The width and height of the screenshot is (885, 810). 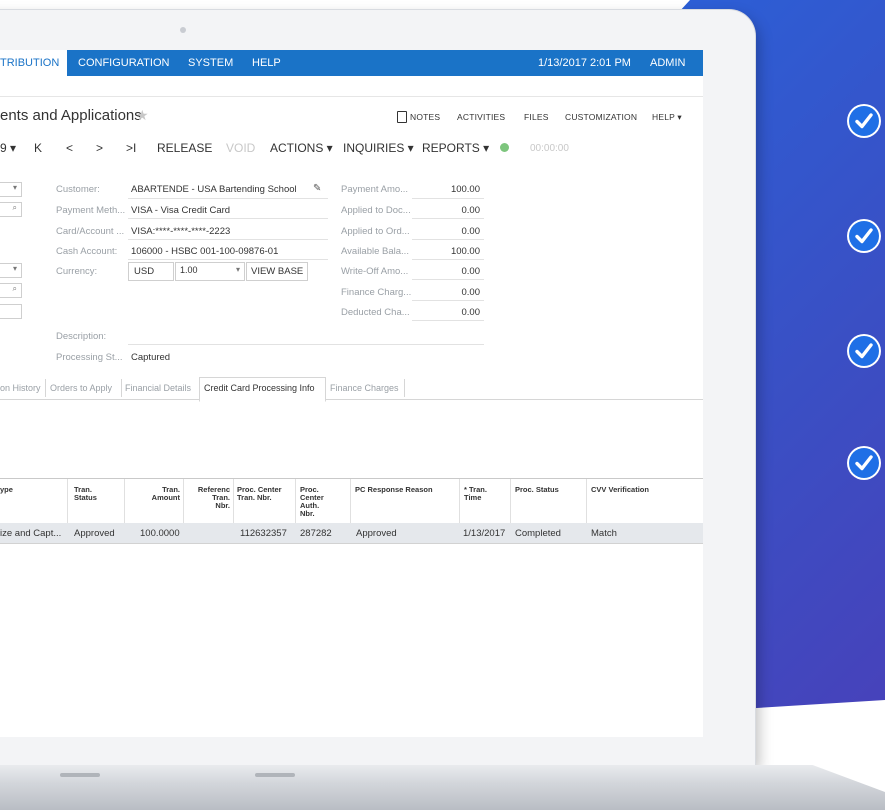 What do you see at coordinates (316, 533) in the screenshot?
I see `cell-proc-center-auth-nbr: 287282` at bounding box center [316, 533].